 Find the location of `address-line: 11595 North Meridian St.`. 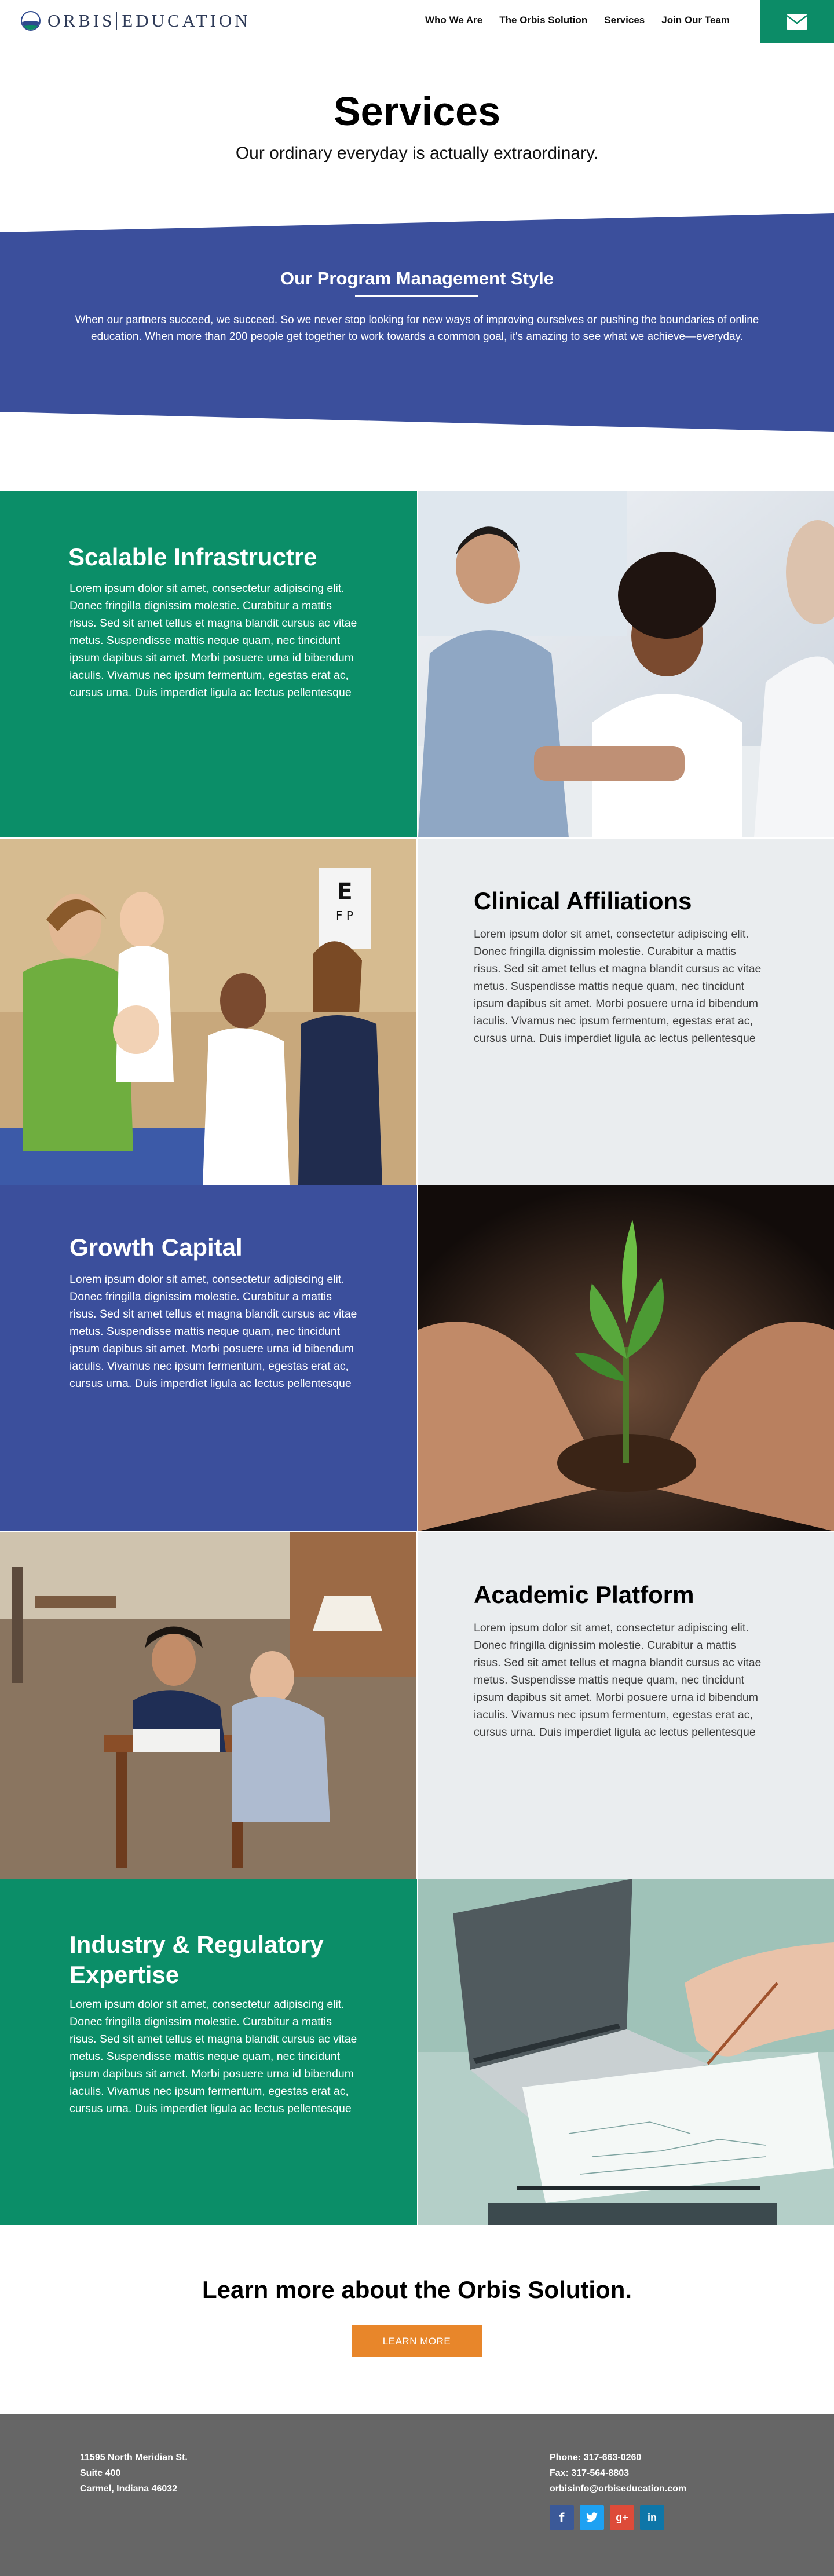

address-line: 11595 North Meridian St. is located at coordinates (134, 2457).